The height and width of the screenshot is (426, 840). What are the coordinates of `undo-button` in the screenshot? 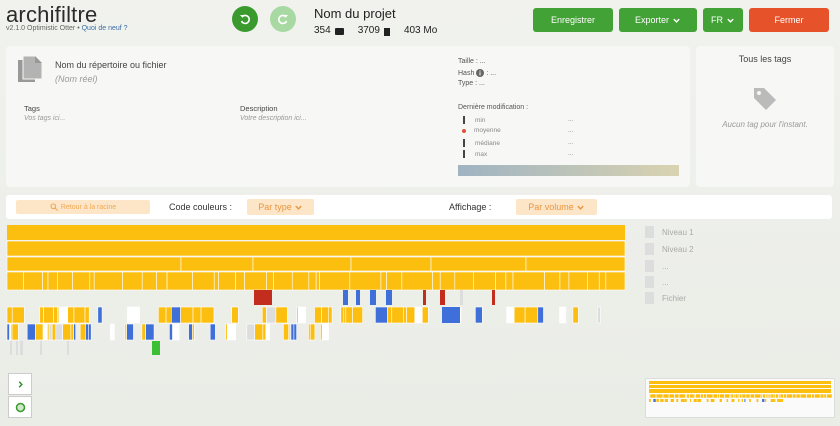 It's located at (245, 19).